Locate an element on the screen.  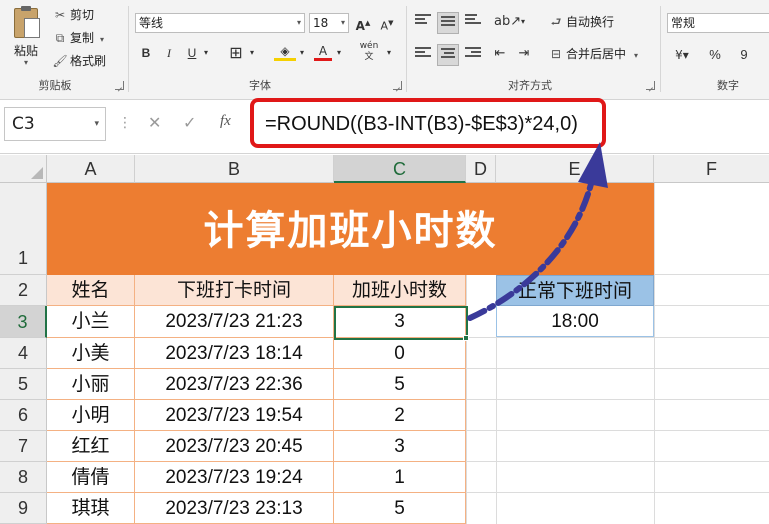
annotation-arrow is located at coordinates (537, 231).